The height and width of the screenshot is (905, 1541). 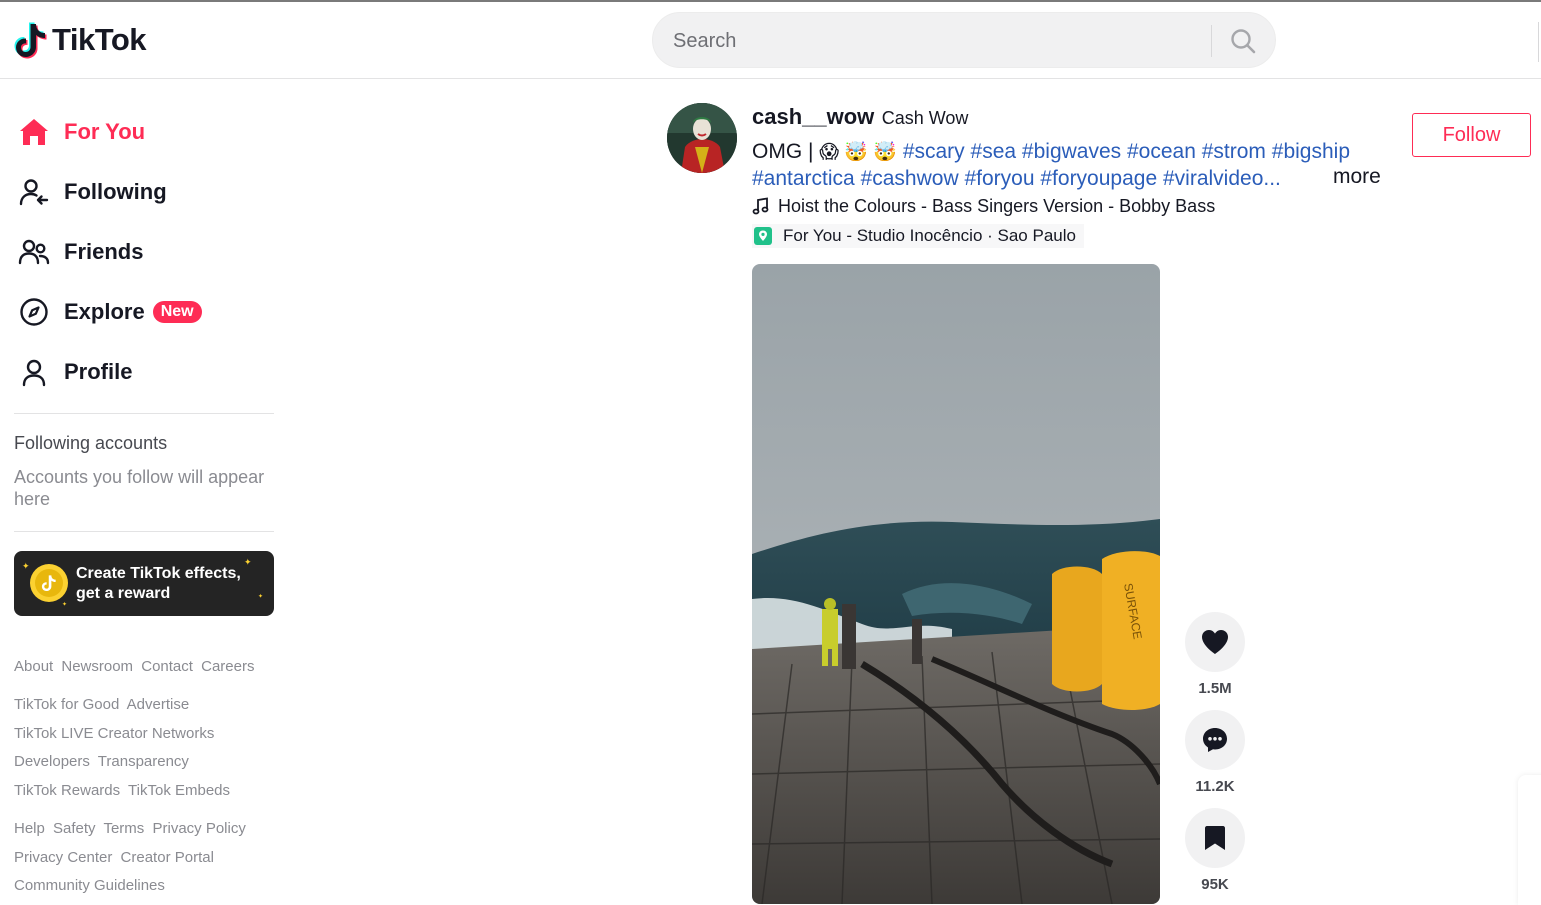 I want to click on sidebar-item-friends: Friends, so click(x=78, y=252).